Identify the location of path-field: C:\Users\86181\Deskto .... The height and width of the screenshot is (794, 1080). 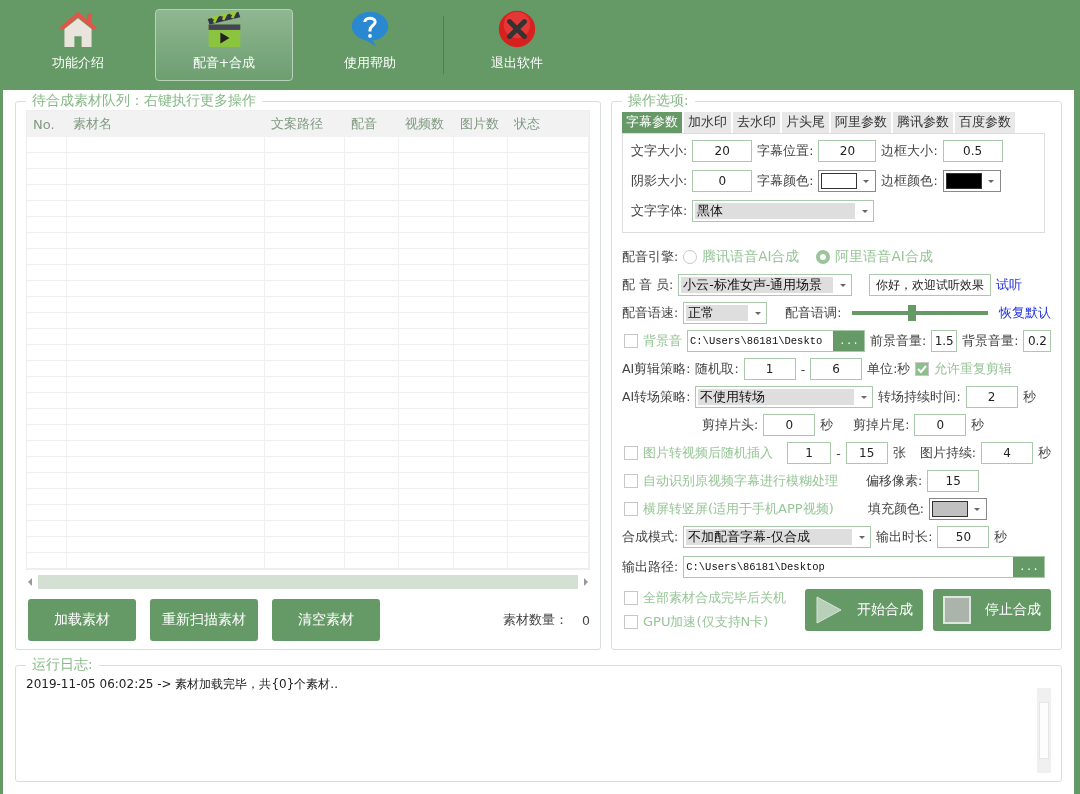
(776, 341).